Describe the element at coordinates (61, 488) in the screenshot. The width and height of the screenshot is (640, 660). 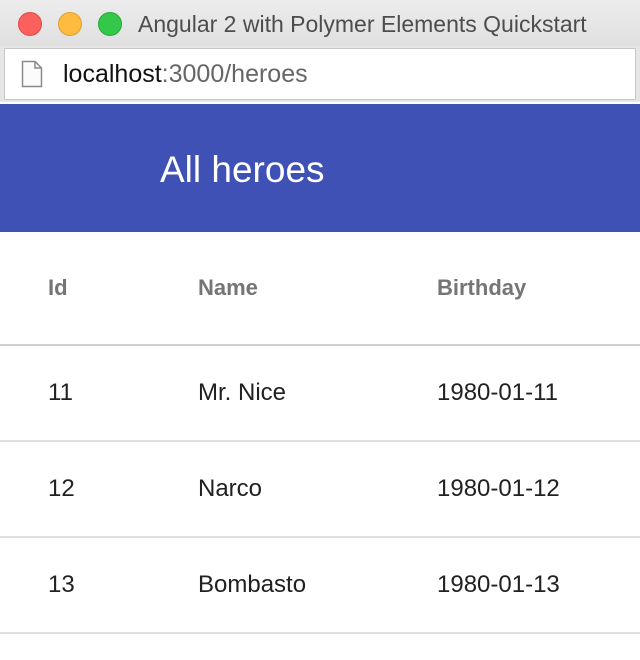
I see `cell-id: 12` at that location.